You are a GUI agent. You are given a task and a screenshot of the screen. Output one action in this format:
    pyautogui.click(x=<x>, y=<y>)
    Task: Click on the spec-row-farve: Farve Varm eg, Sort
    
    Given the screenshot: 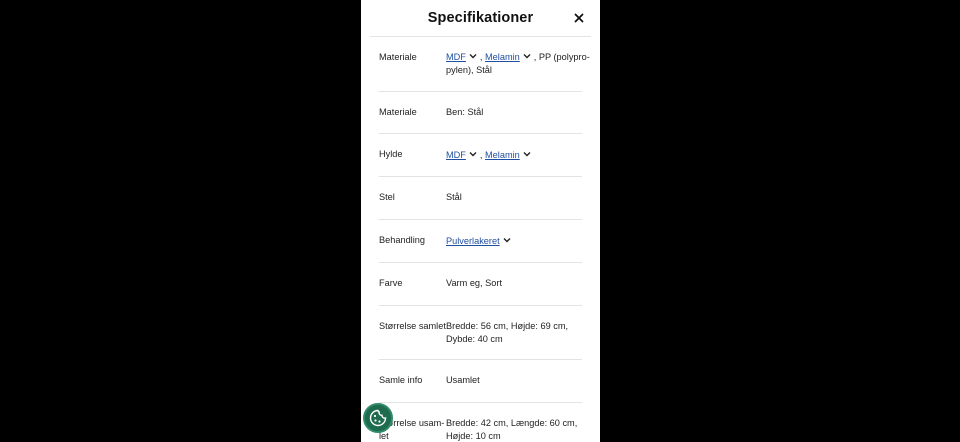 What is the action you would take?
    pyautogui.click(x=480, y=284)
    